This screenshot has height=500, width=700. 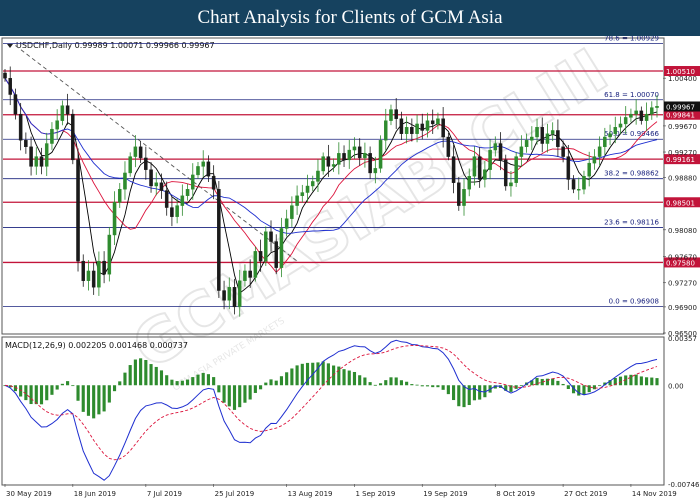 I want to click on macd-y-tick-label: -0.00746, so click(x=684, y=485).